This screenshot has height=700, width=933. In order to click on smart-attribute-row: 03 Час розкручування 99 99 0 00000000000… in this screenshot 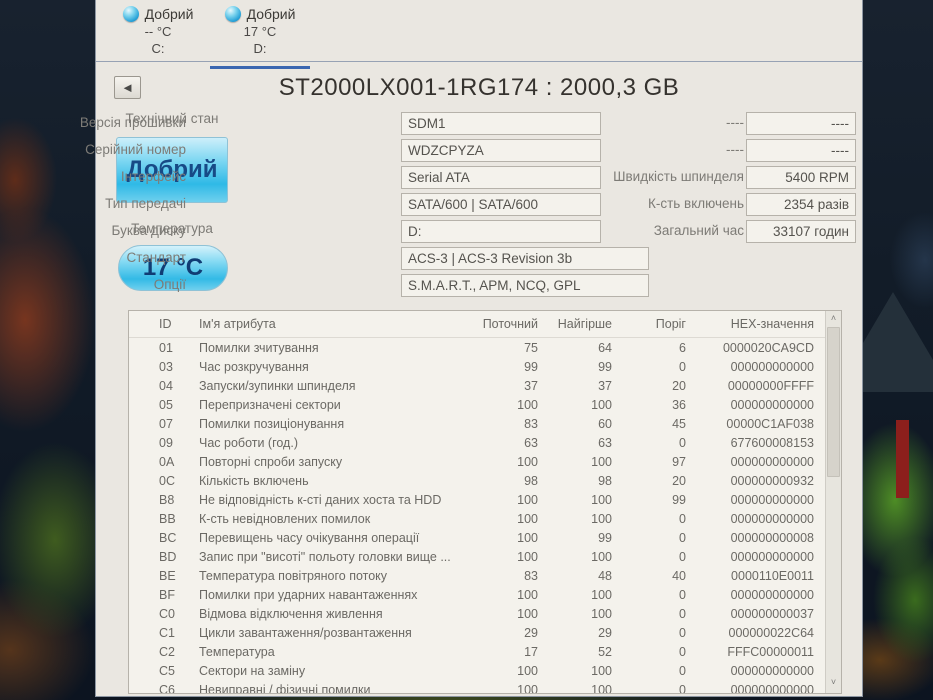, I will do `click(477, 366)`.